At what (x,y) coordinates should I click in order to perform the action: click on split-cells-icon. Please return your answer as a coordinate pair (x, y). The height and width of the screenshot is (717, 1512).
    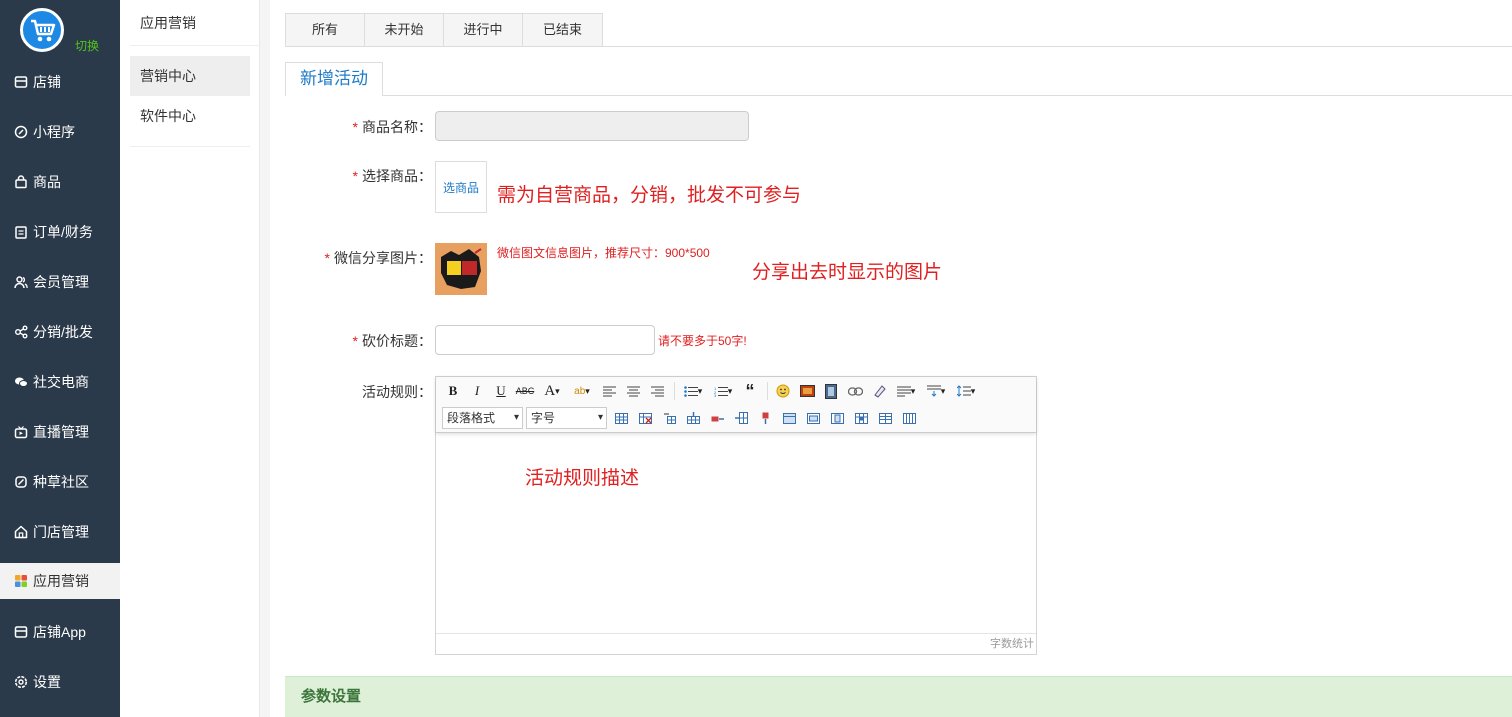
    Looking at the image, I should click on (861, 418).